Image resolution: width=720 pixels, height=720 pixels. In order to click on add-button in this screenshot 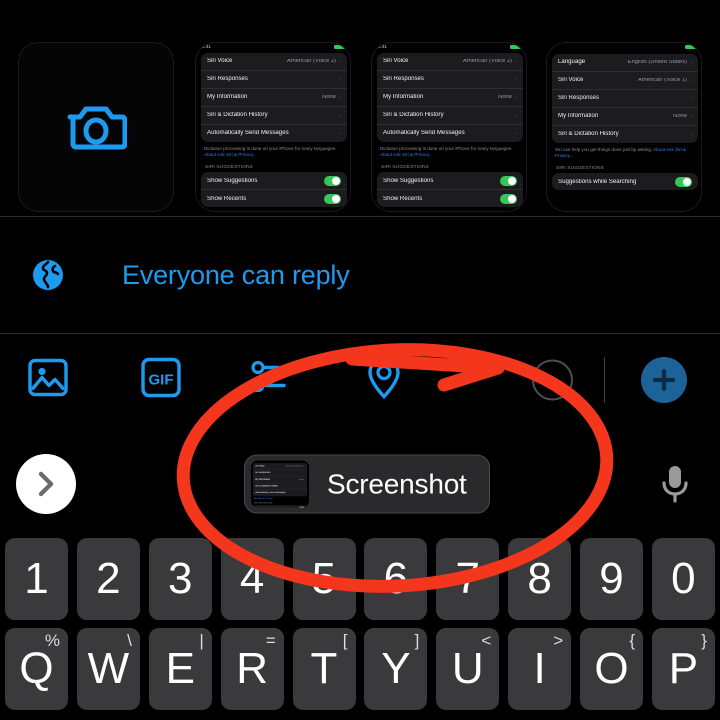, I will do `click(664, 380)`.